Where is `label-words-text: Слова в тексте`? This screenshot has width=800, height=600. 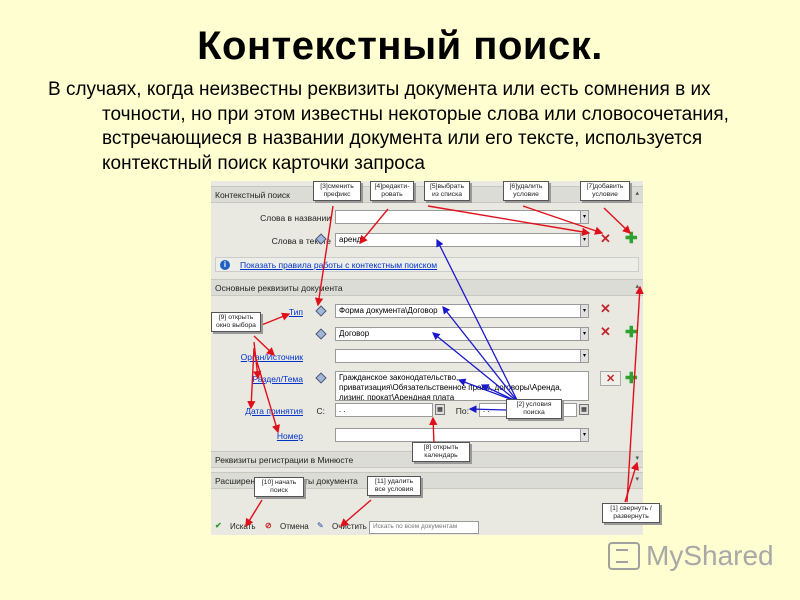 label-words-text: Слова в тексте is located at coordinates (301, 241).